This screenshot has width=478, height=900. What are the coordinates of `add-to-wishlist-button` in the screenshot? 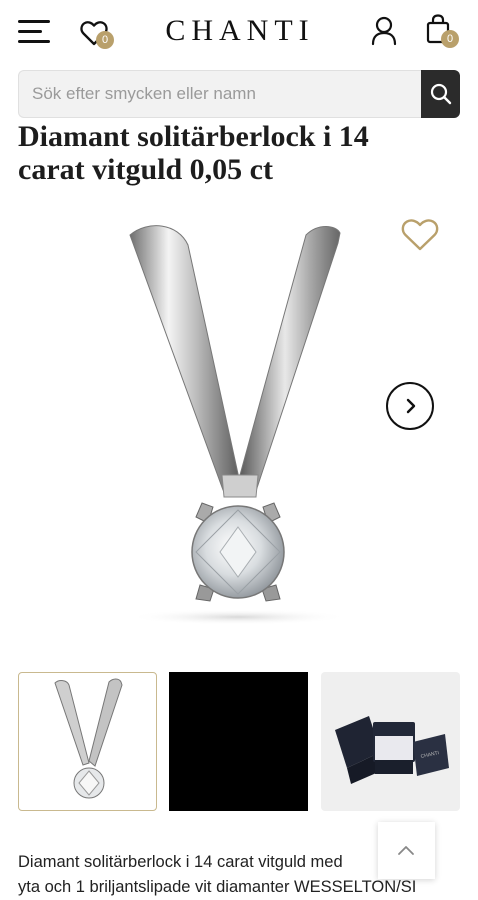 It's located at (420, 236).